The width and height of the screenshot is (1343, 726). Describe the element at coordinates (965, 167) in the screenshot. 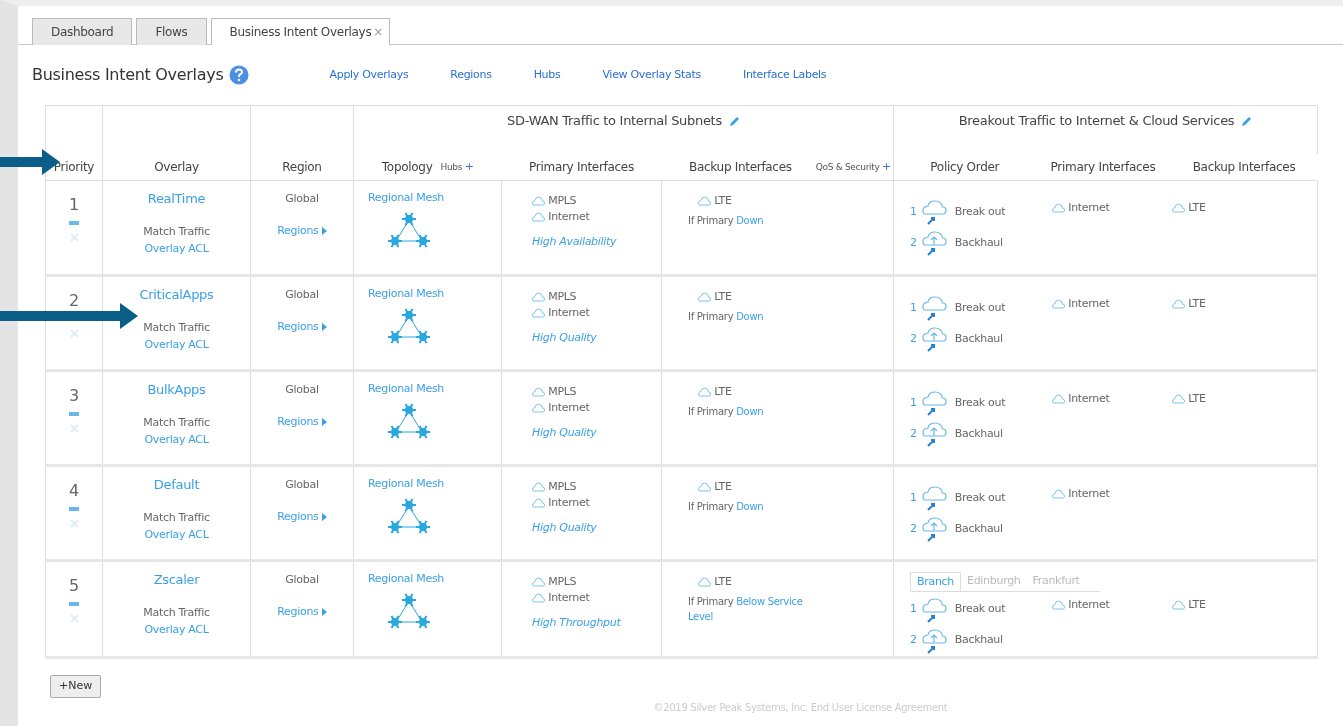

I see `column-header: Policy Order` at that location.